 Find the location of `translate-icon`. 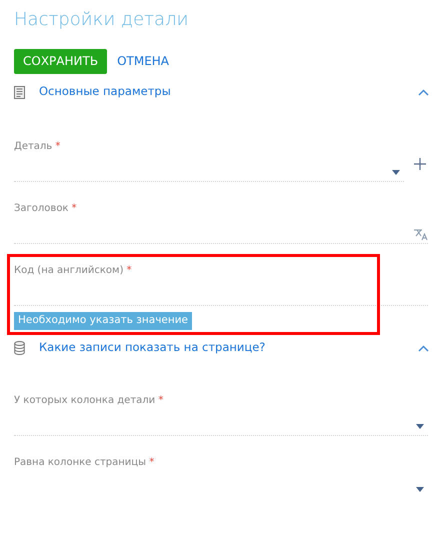

translate-icon is located at coordinates (420, 234).